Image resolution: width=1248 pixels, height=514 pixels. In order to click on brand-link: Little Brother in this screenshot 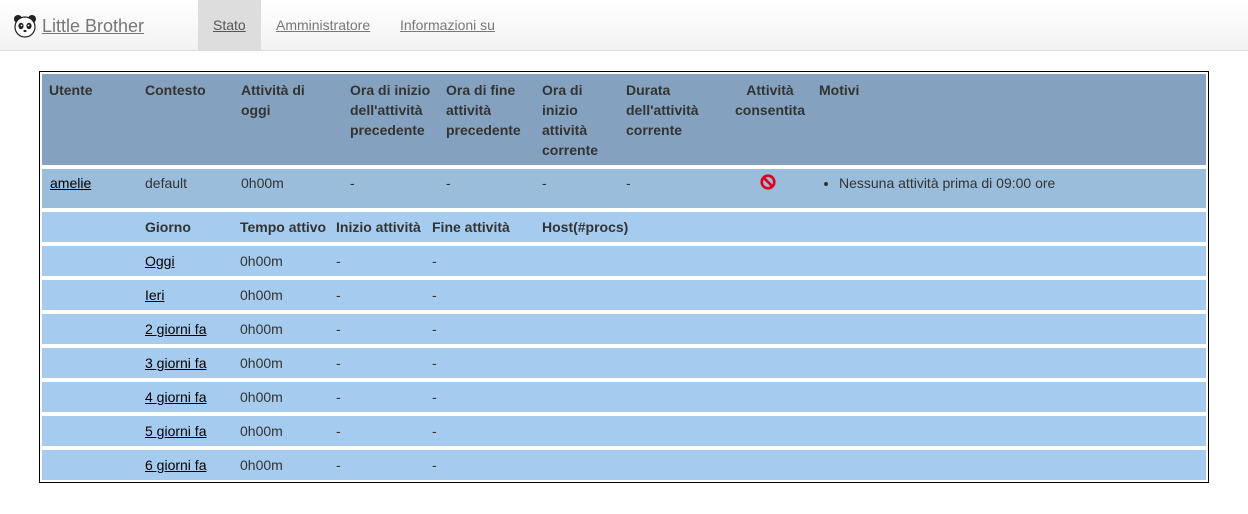, I will do `click(78, 26)`.